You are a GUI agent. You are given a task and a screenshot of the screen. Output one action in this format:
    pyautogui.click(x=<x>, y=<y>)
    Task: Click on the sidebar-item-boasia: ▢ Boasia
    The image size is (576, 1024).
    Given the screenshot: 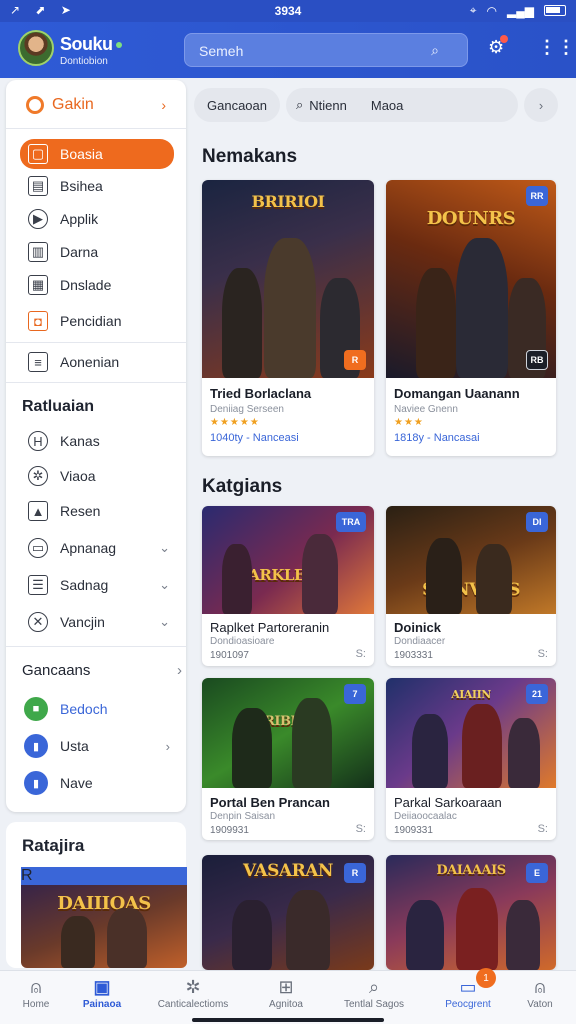 What is the action you would take?
    pyautogui.click(x=97, y=154)
    